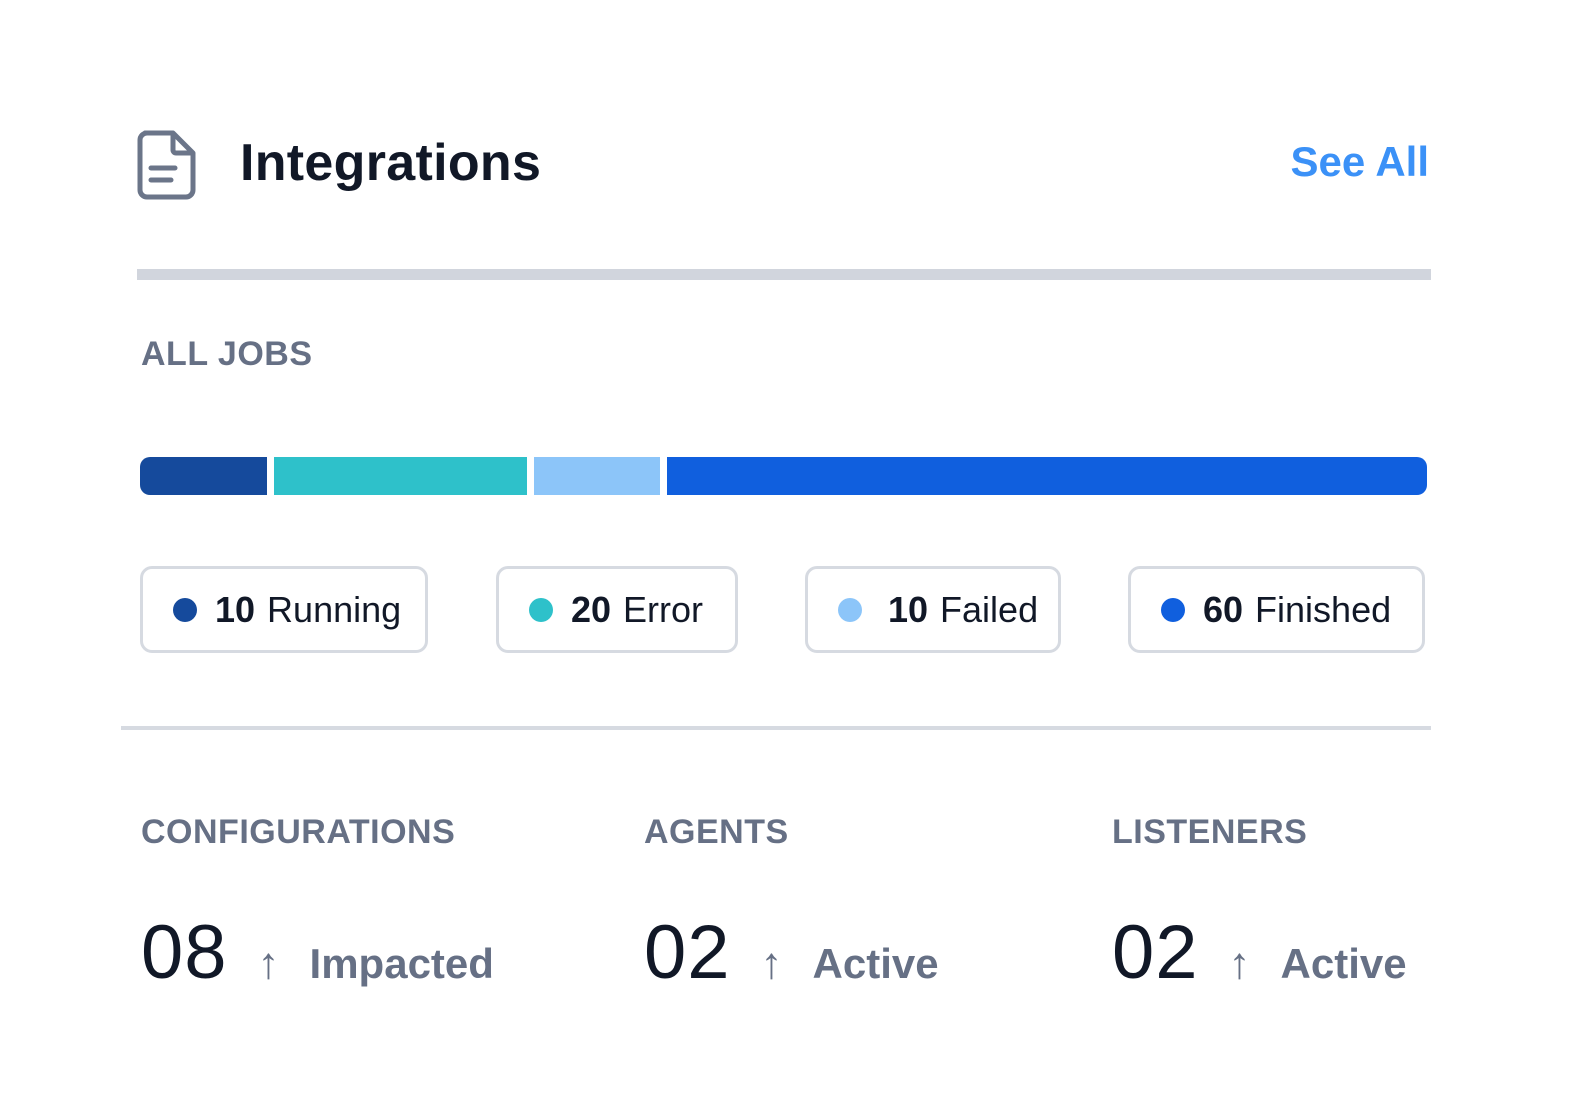 The width and height of the screenshot is (1579, 1104). I want to click on jobs-progress-bar, so click(783, 476).